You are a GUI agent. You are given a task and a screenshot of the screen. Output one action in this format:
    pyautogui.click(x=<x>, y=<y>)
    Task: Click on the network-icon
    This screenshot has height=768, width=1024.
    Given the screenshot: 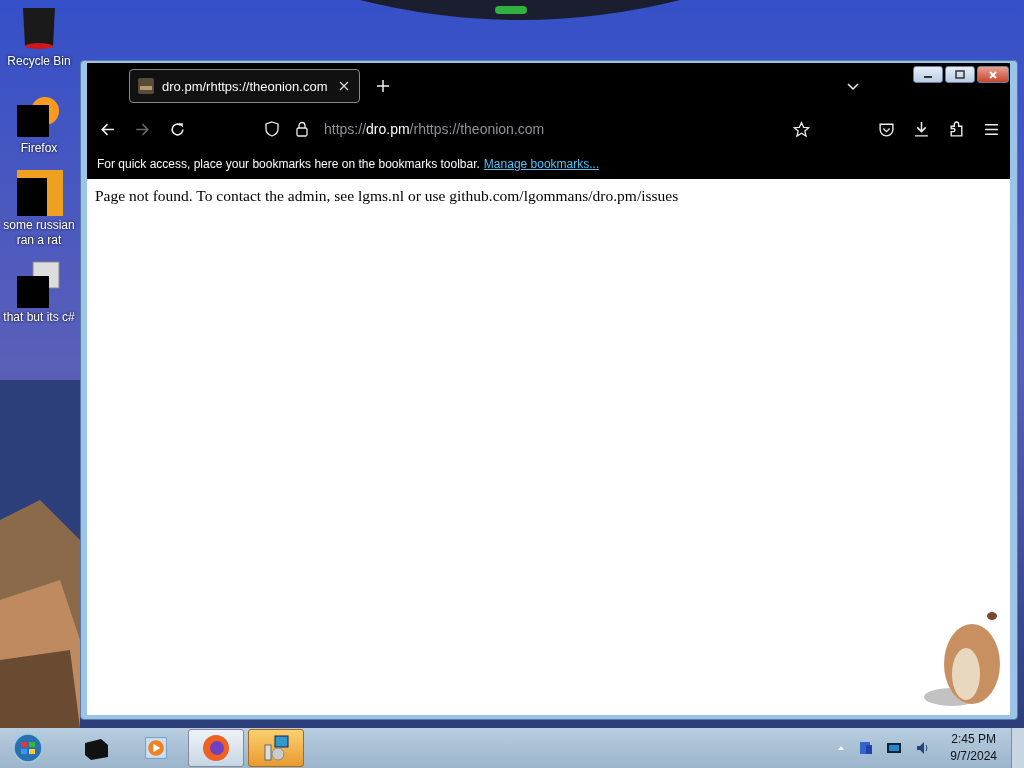 What is the action you would take?
    pyautogui.click(x=866, y=748)
    